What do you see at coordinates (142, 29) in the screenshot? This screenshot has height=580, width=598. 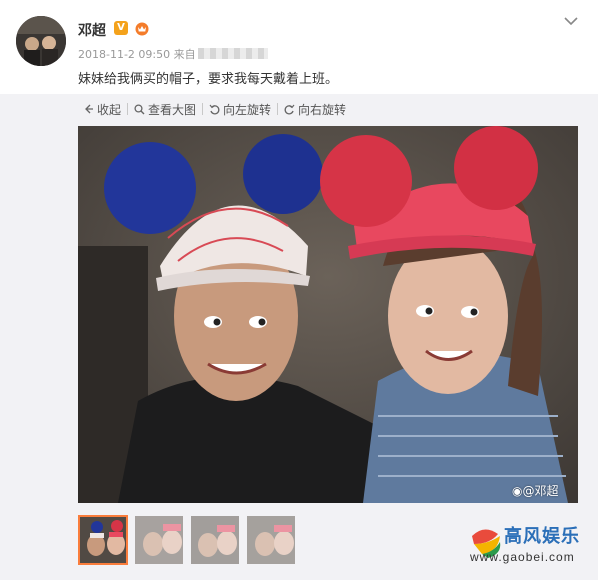 I see `member-crown-icon` at bounding box center [142, 29].